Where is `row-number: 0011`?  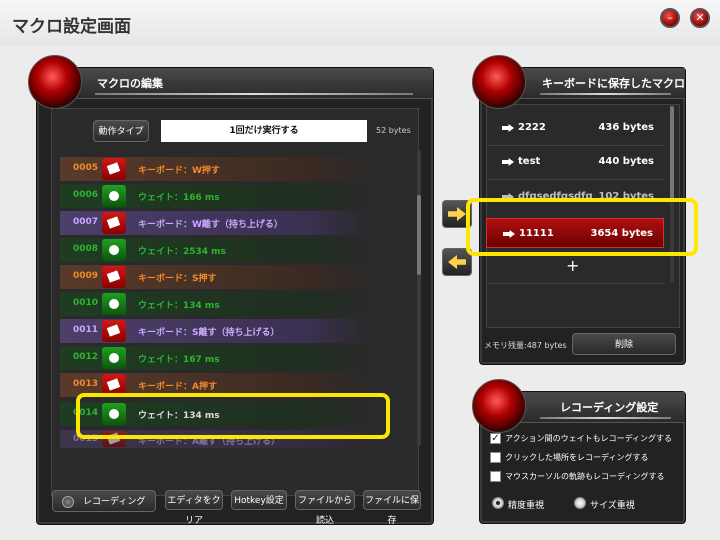
row-number: 0011 is located at coordinates (86, 330).